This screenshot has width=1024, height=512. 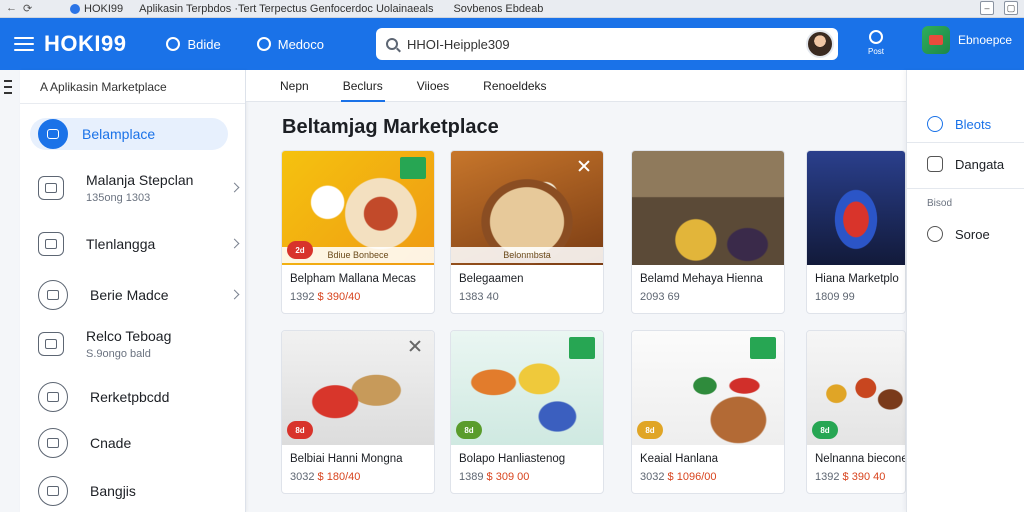 I want to click on sidebar-item-label: Bangjis, so click(x=113, y=491).